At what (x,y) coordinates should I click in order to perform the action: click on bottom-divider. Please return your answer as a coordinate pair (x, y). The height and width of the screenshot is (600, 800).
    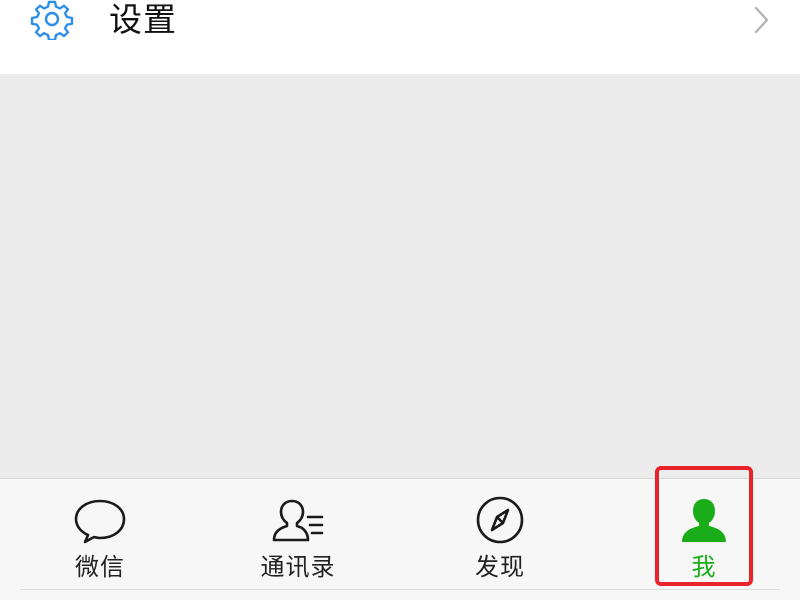
    Looking at the image, I should click on (400, 589).